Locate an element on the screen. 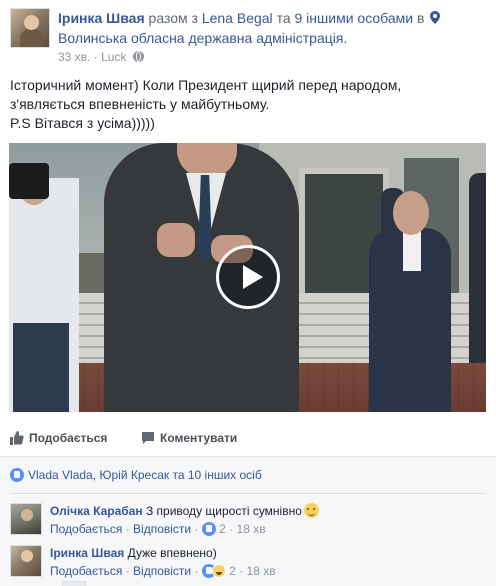  comment-text: Дуже впевнено) is located at coordinates (172, 553).